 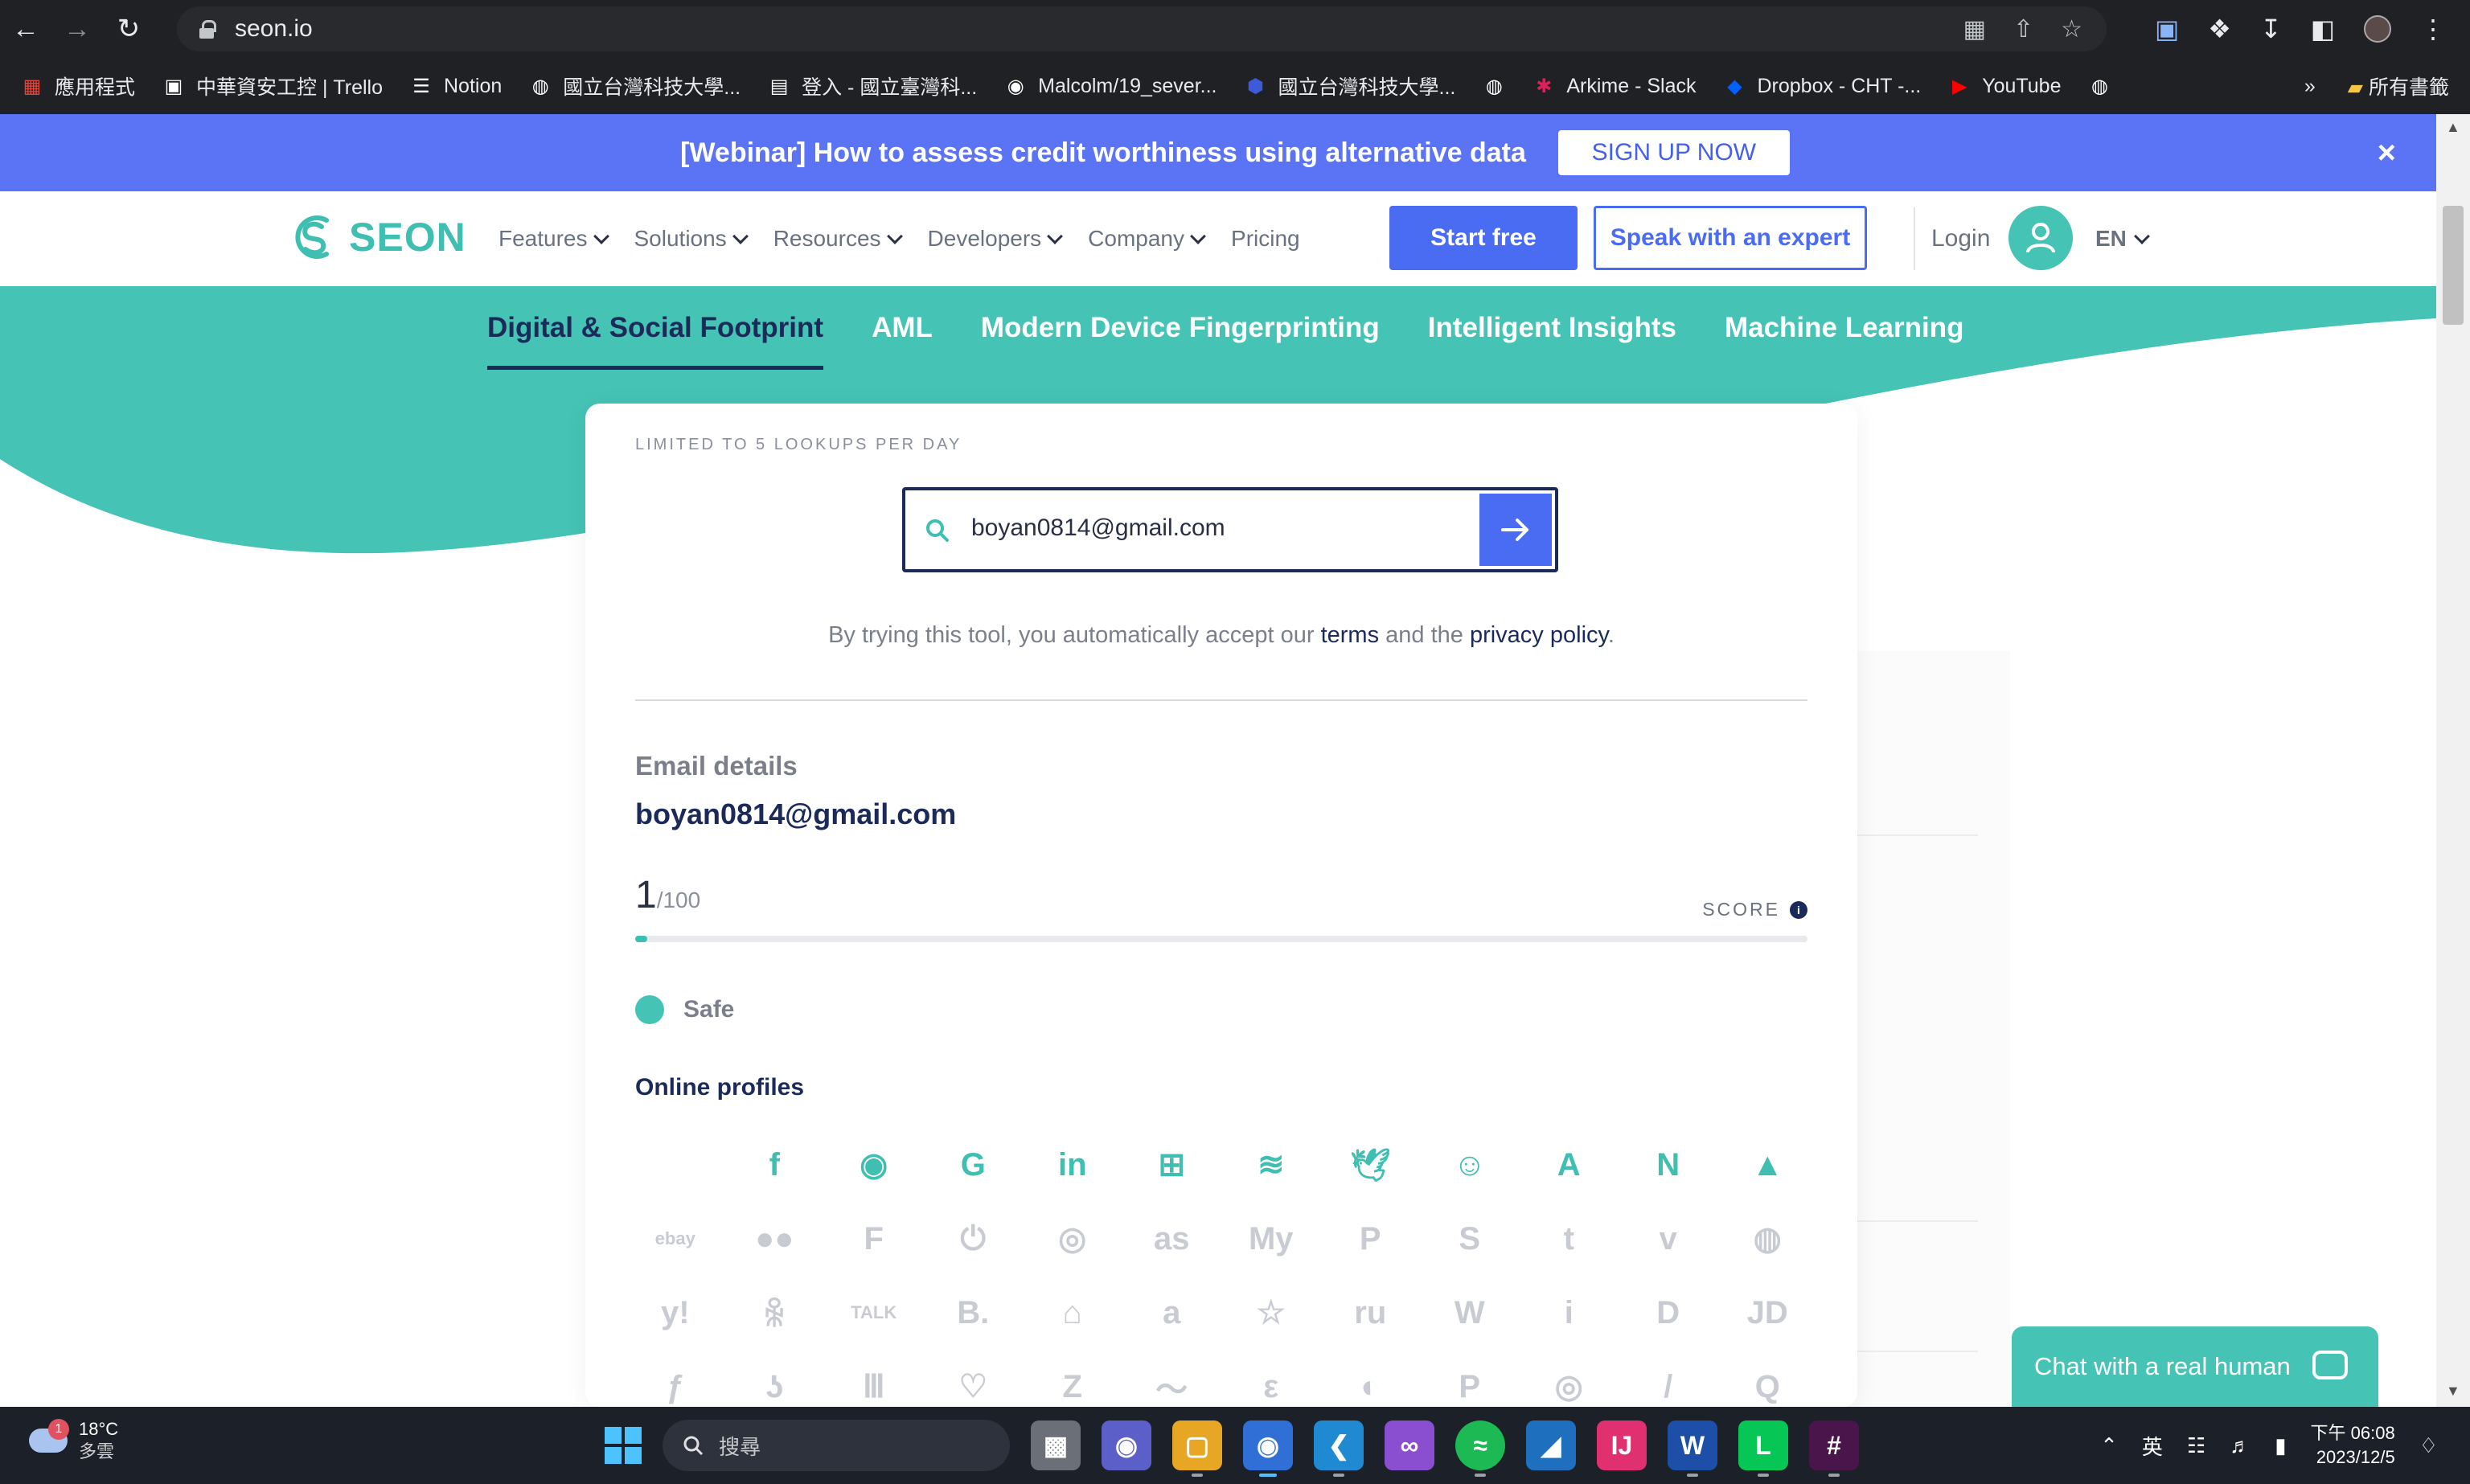 I want to click on myspace-icon: My, so click(x=1271, y=1238).